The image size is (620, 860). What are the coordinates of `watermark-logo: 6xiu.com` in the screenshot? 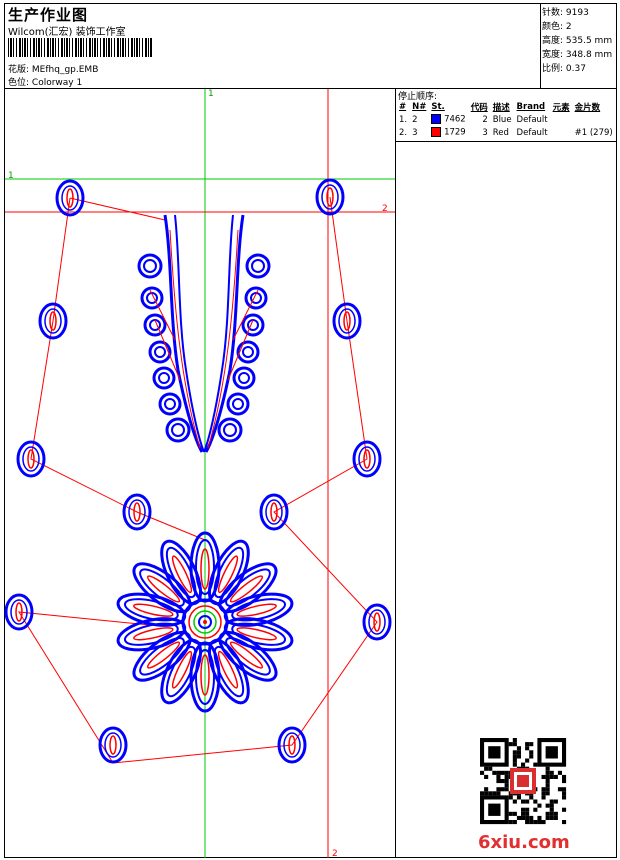 It's located at (524, 842).